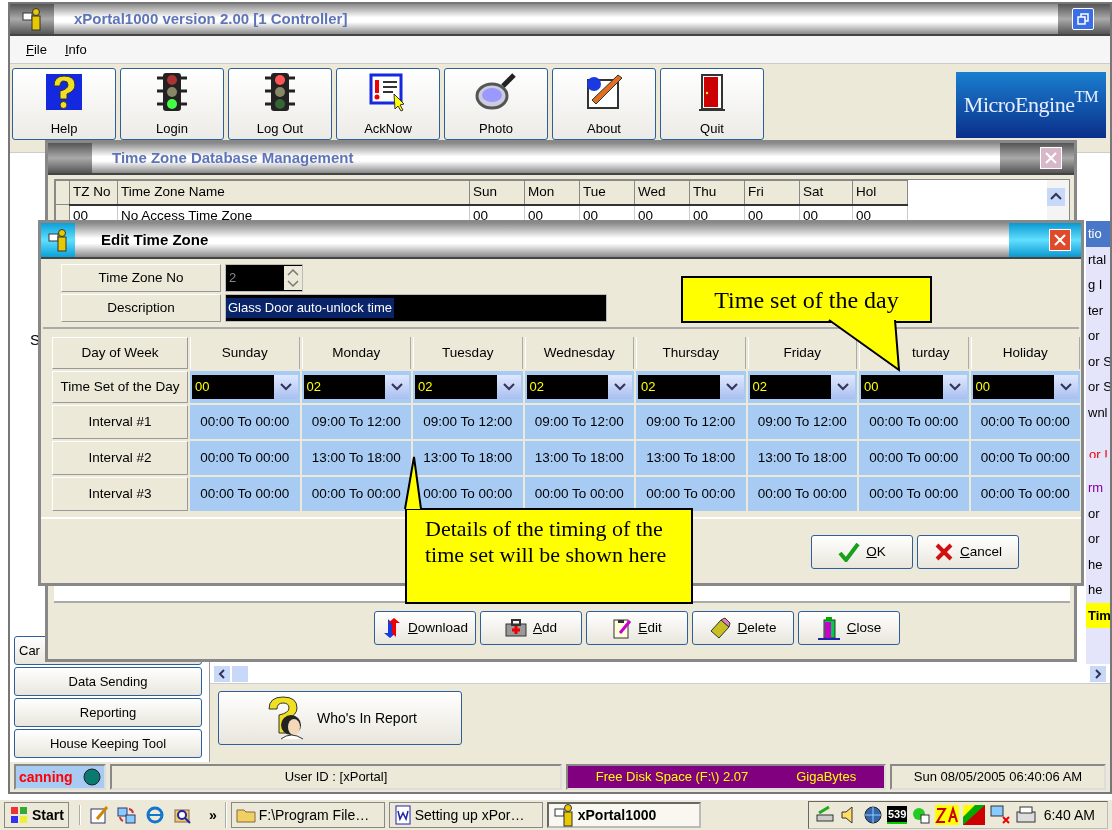  I want to click on spinner-field: 2, so click(264, 278).